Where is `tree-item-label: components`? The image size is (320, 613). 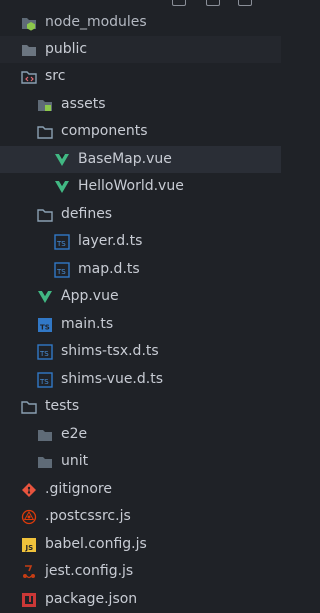 tree-item-label: components is located at coordinates (104, 131).